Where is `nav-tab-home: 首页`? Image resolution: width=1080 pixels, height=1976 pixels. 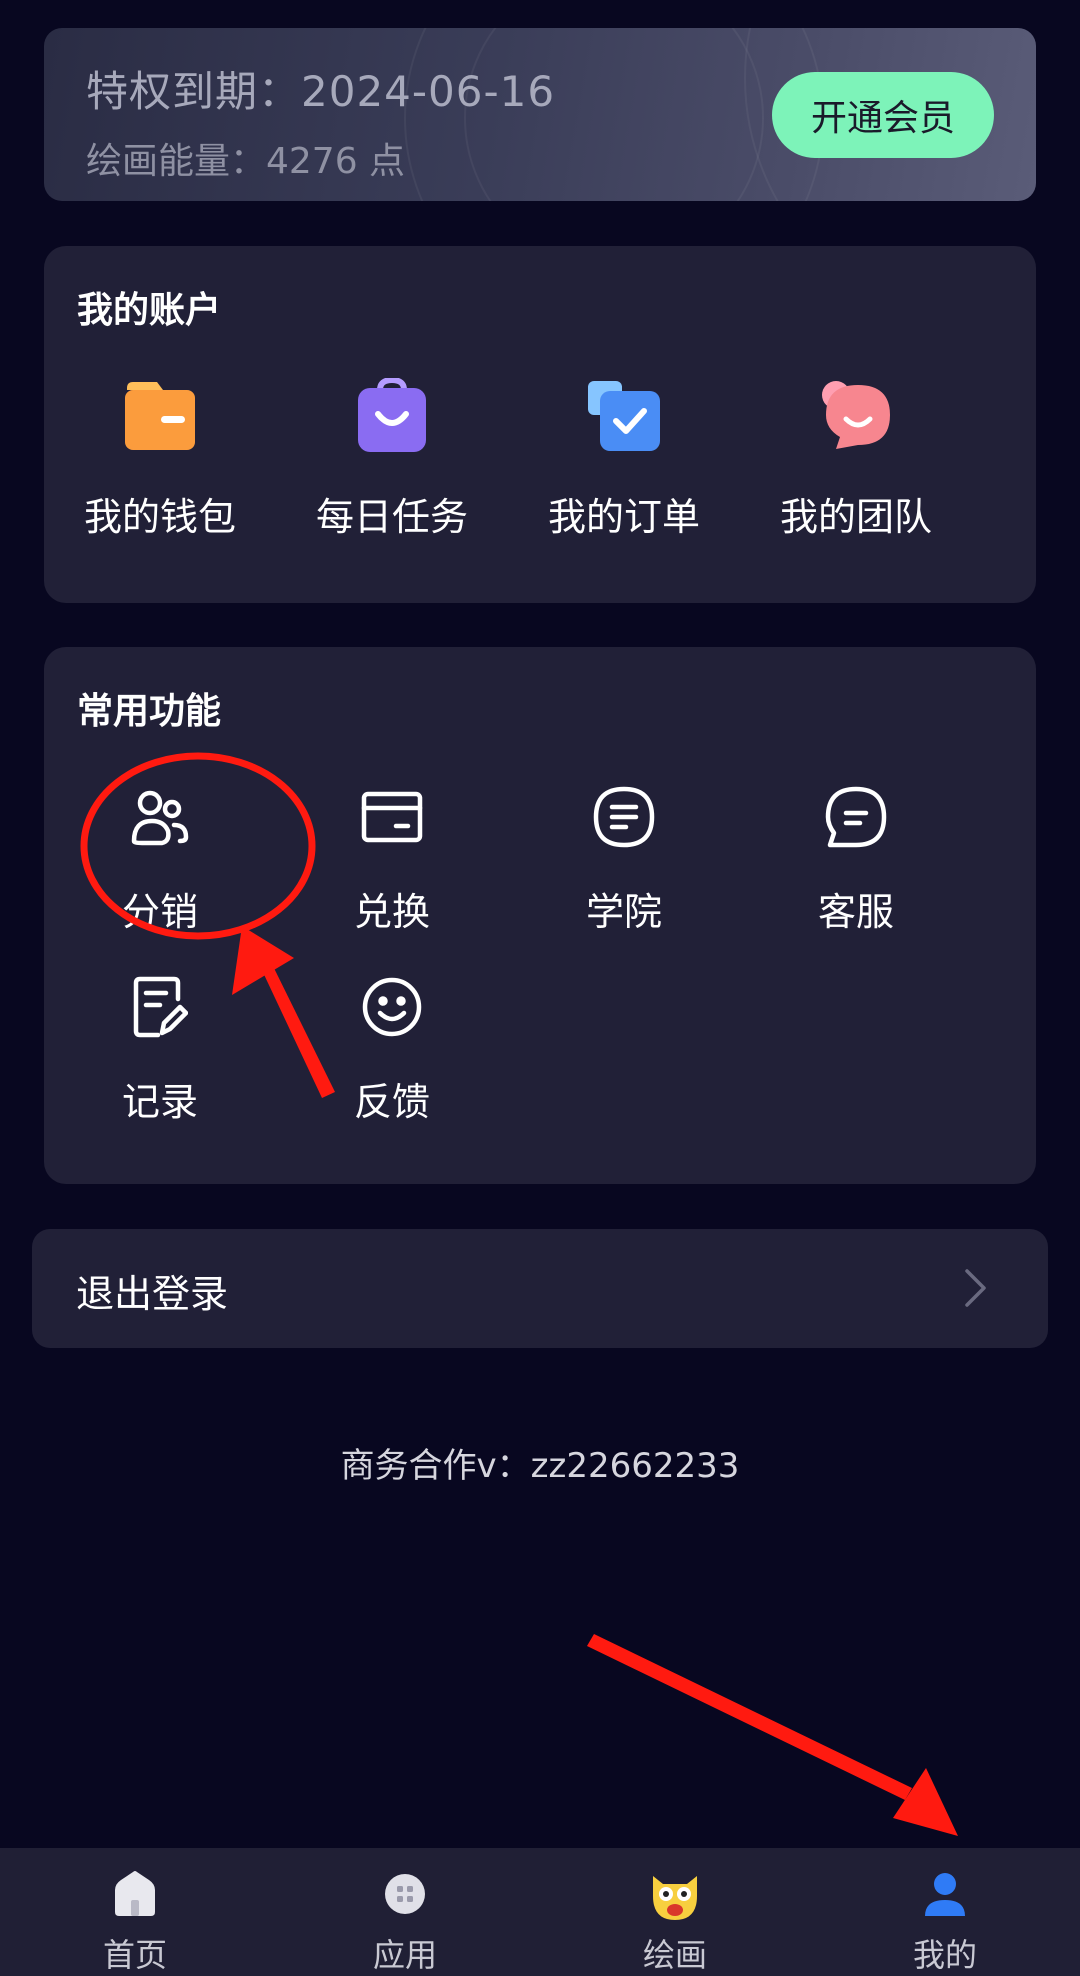 nav-tab-home: 首页 is located at coordinates (135, 1912).